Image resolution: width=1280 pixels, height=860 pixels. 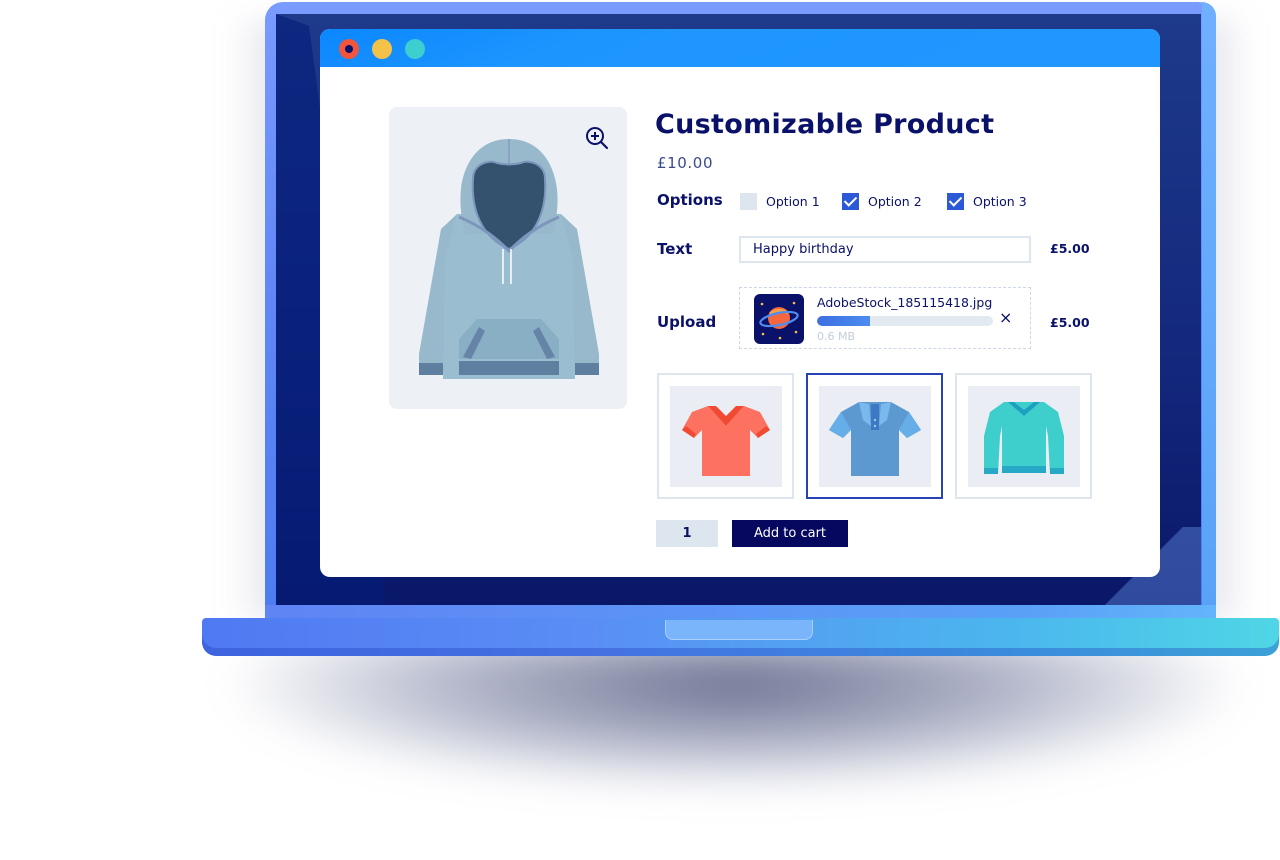 I want to click on checkbox-unchecked, so click(x=748, y=201).